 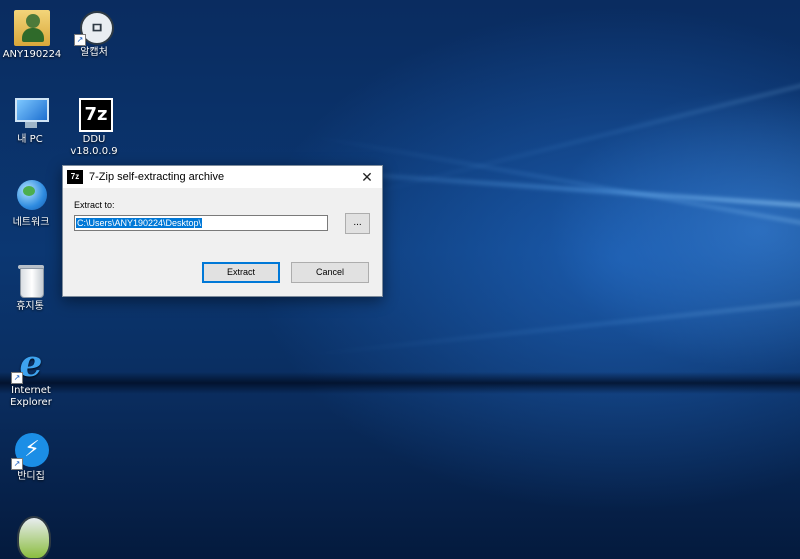 I want to click on user-folder-icon, so click(x=32, y=28).